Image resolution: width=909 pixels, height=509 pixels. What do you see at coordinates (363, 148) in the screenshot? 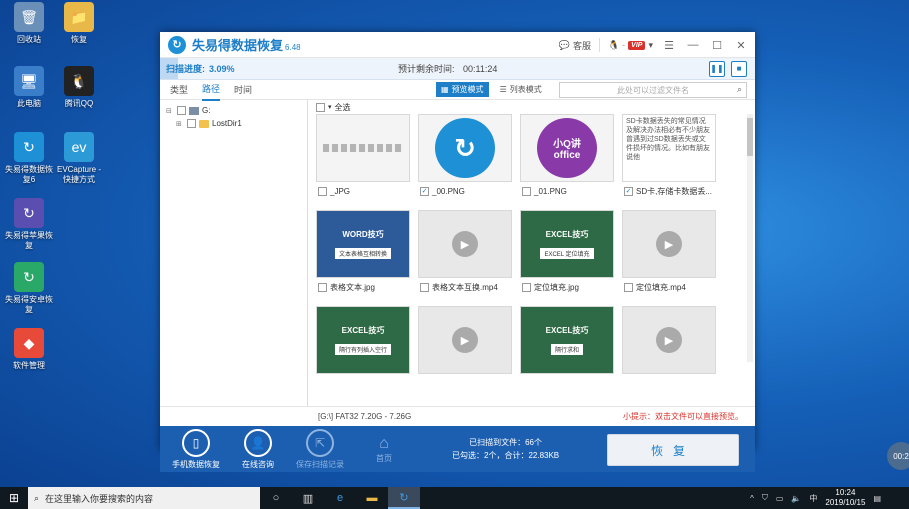
I see `file-thumbnail` at bounding box center [363, 148].